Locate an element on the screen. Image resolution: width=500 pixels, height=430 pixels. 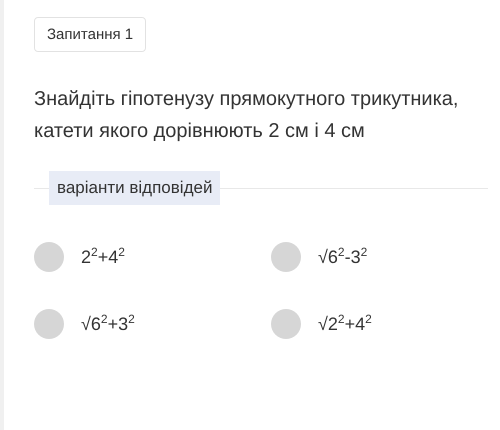
section-label: варіанти відповідей is located at coordinates (134, 188).